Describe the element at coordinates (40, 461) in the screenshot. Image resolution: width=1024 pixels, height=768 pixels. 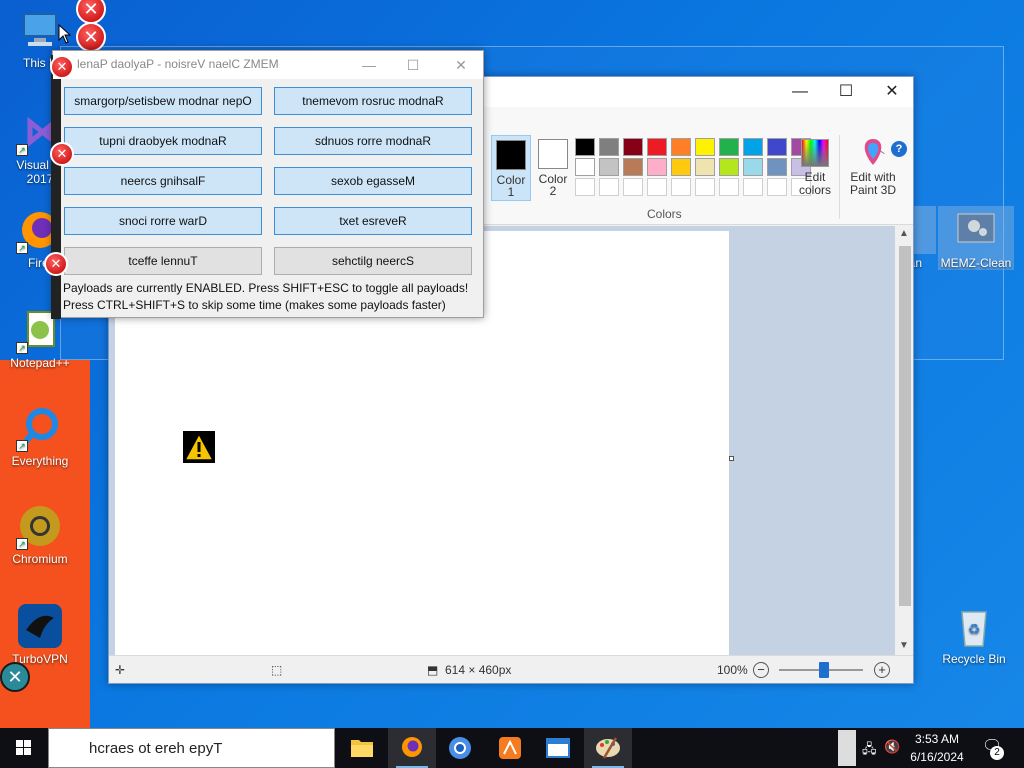
I see `desktop-icon-label: Everything` at that location.